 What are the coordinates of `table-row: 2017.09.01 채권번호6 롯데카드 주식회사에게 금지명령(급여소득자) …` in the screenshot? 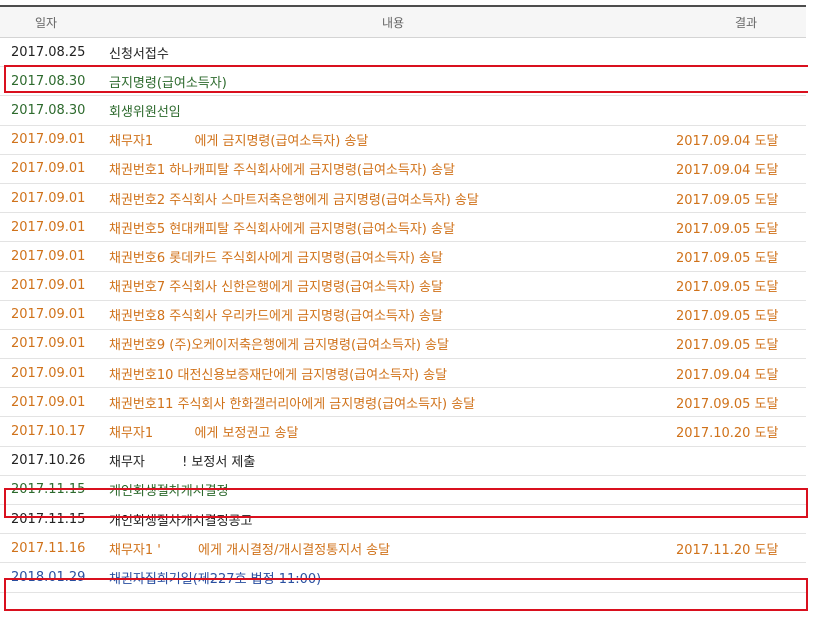 It's located at (403, 257).